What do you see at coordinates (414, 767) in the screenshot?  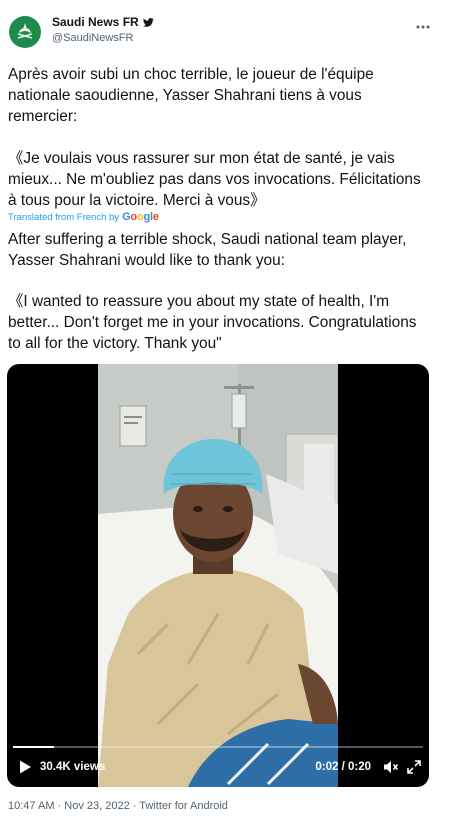 I see `expand-icon` at bounding box center [414, 767].